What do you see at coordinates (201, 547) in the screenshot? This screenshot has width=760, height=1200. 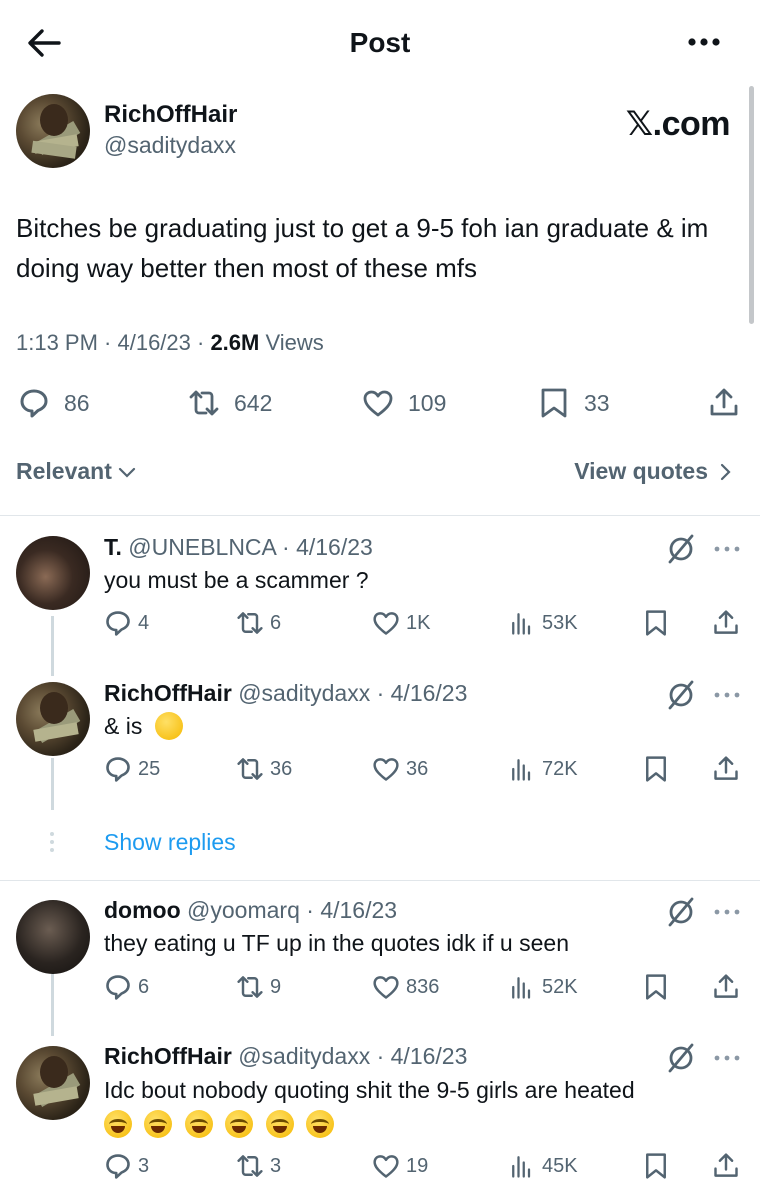 I see `reply-author-handle: @UNEBLNCA` at bounding box center [201, 547].